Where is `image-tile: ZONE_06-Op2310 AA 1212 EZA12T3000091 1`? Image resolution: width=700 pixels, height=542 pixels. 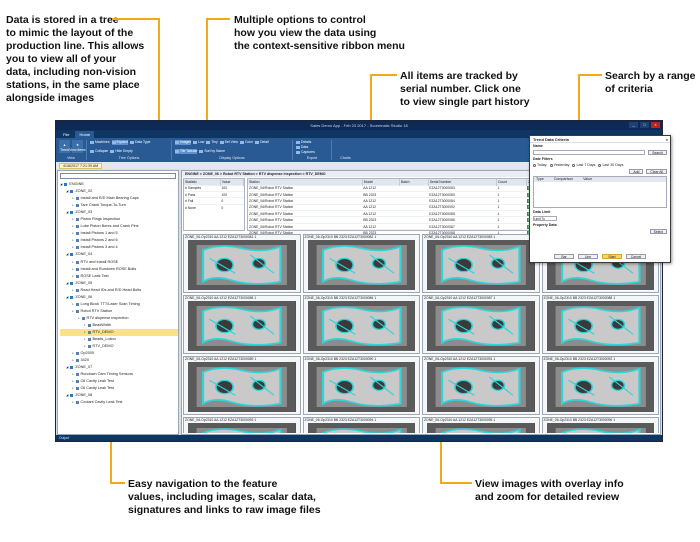
image-tile: ZONE_06-Op2310 AA 1212 EZA12T3000091 1 is located at coordinates (481, 385).